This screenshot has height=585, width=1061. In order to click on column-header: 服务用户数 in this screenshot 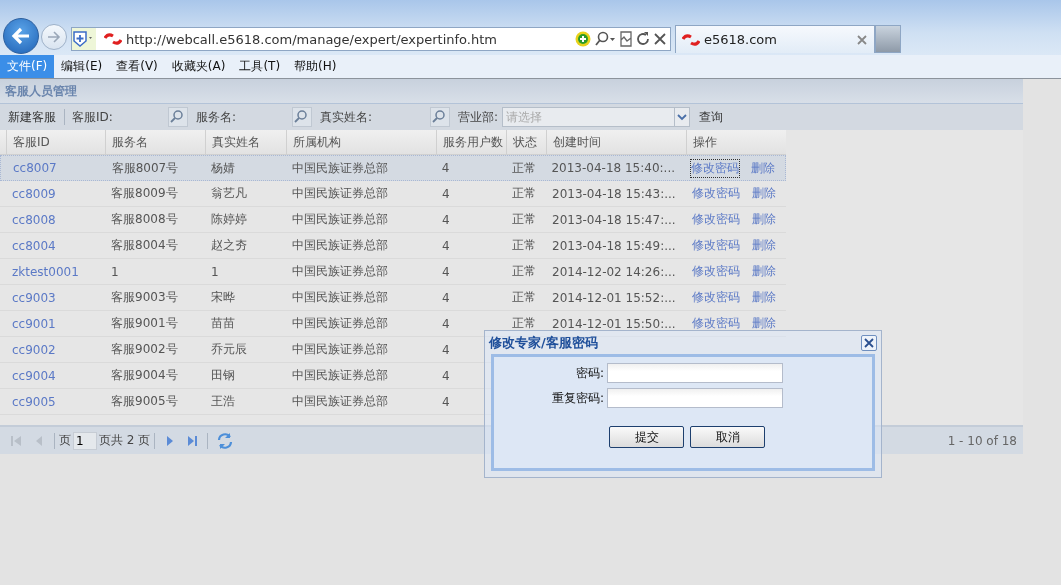, I will do `click(471, 142)`.